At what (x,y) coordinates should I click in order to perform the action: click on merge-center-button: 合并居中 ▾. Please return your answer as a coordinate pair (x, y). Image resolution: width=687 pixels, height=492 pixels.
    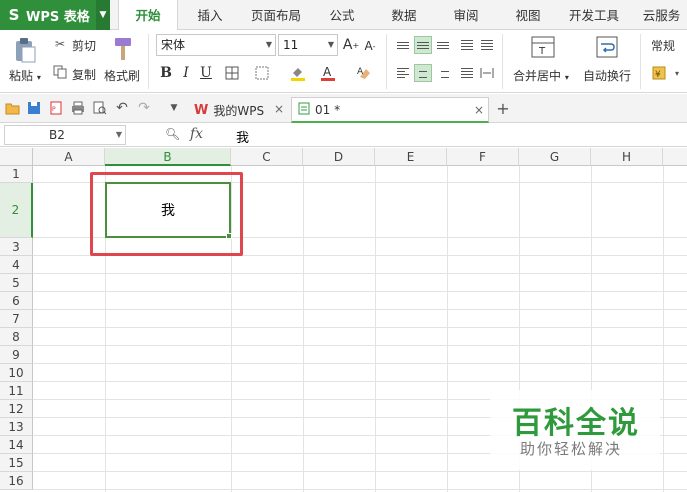
    Looking at the image, I should click on (541, 75).